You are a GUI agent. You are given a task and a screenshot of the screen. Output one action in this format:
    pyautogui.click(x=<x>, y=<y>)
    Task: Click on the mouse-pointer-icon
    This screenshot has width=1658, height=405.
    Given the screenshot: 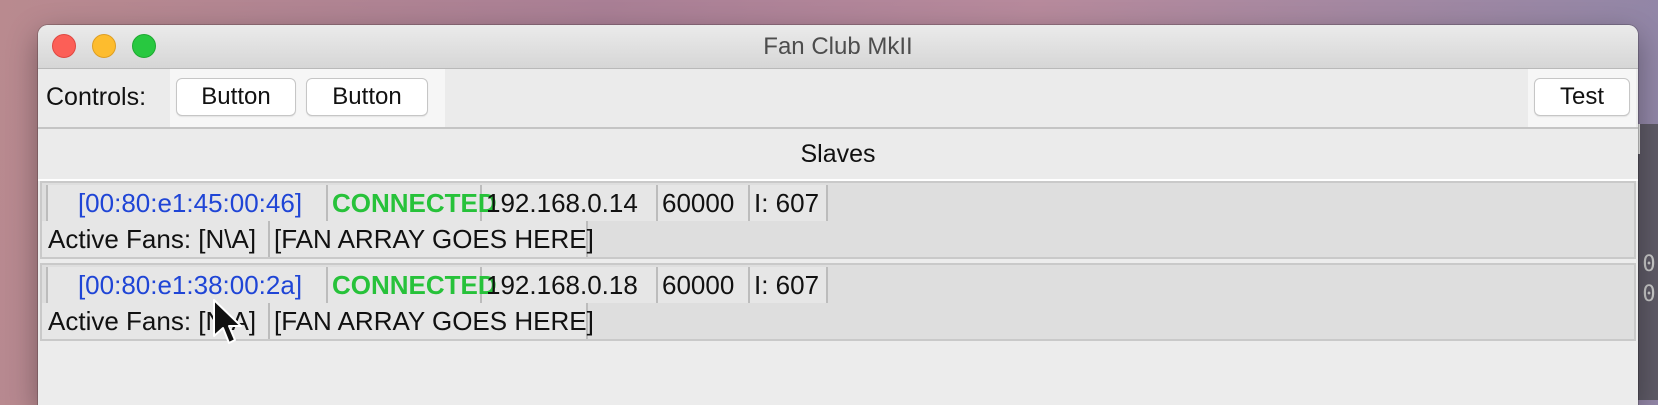 What is the action you would take?
    pyautogui.click(x=227, y=321)
    